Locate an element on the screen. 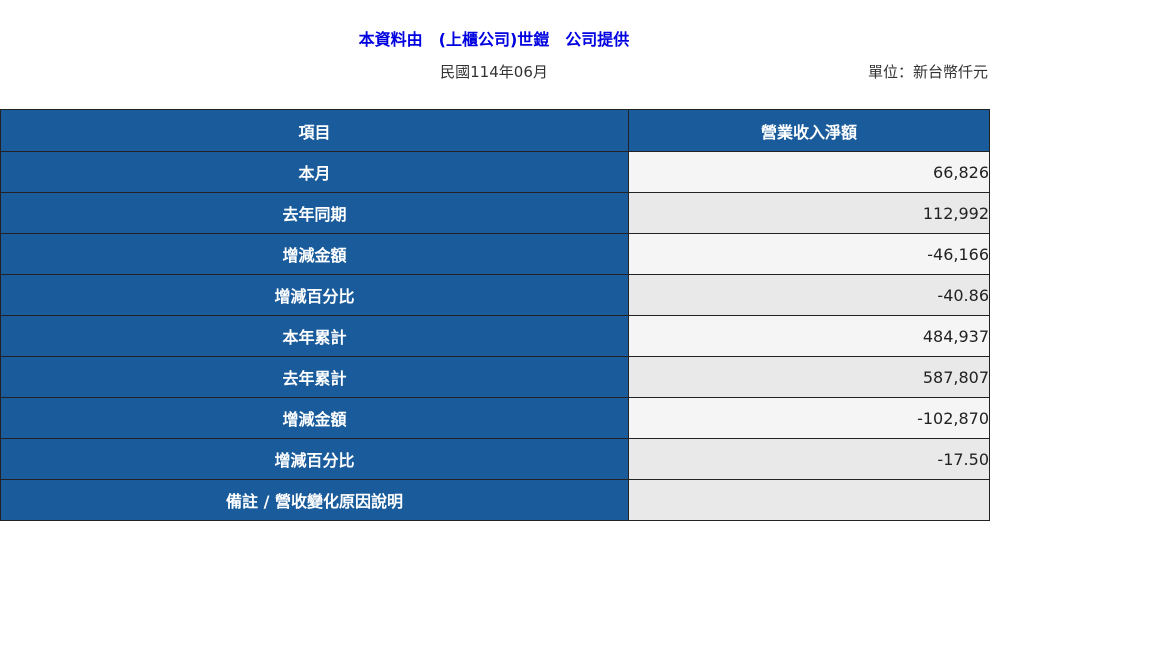 This screenshot has height=648, width=1152. table-header-row: 項目 營業收入淨額 is located at coordinates (495, 130).